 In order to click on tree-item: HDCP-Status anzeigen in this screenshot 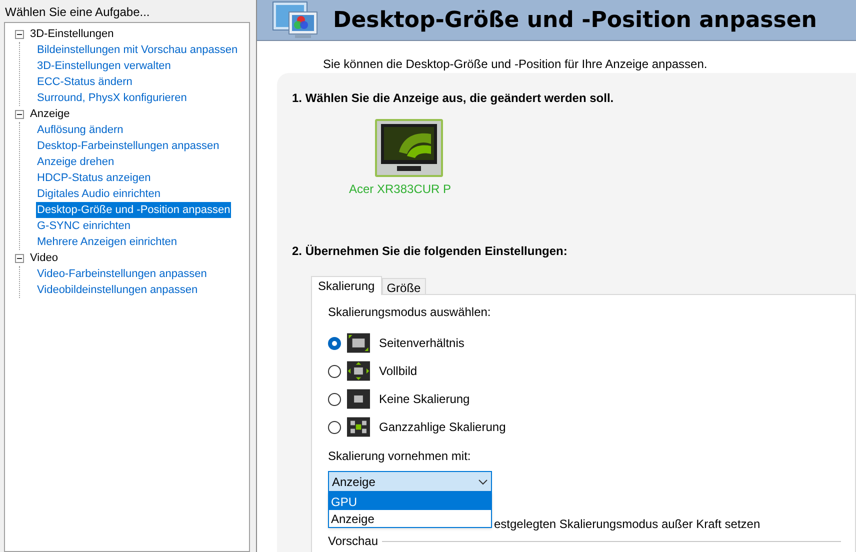, I will do `click(94, 178)`.